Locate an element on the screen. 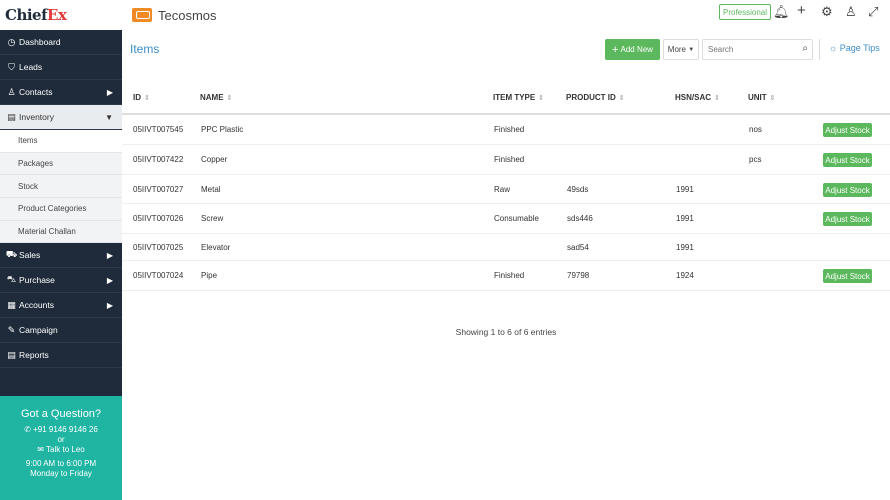 Image resolution: width=890 pixels, height=500 pixels. search-icon: ⌕ is located at coordinates (805, 48).